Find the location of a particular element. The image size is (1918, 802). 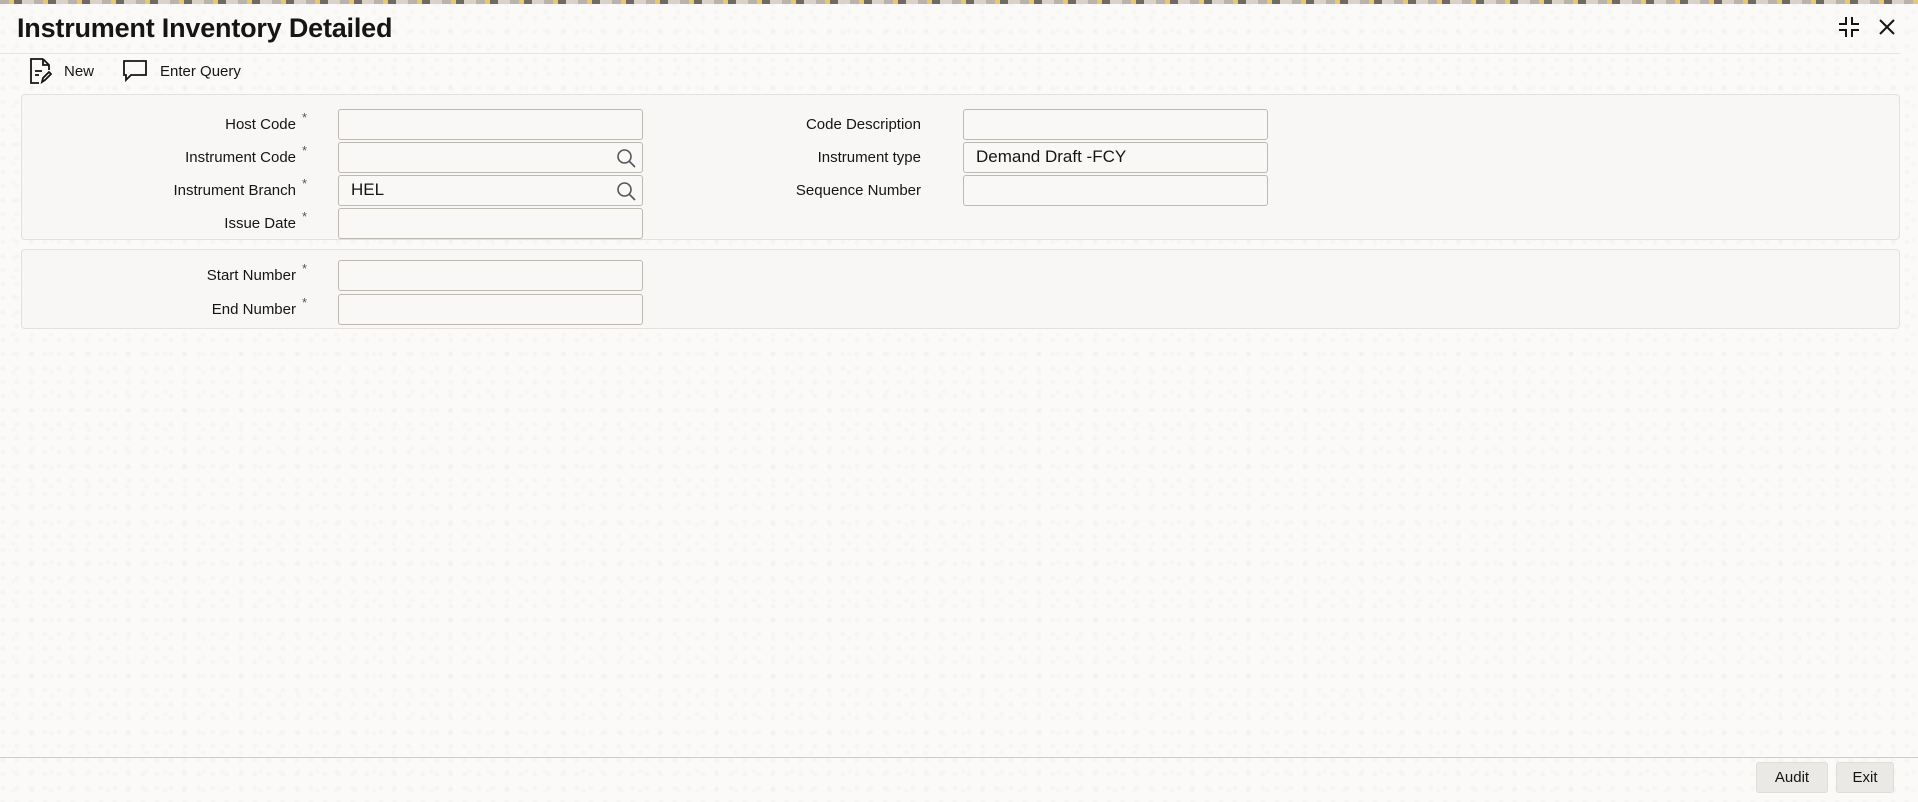

new-document-icon is located at coordinates (41, 71).